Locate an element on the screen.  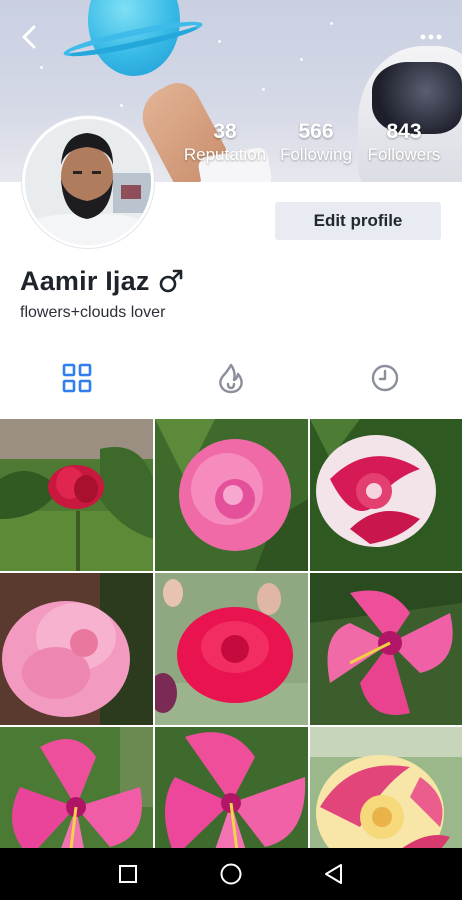
stat-following-label: Following is located at coordinates (316, 154).